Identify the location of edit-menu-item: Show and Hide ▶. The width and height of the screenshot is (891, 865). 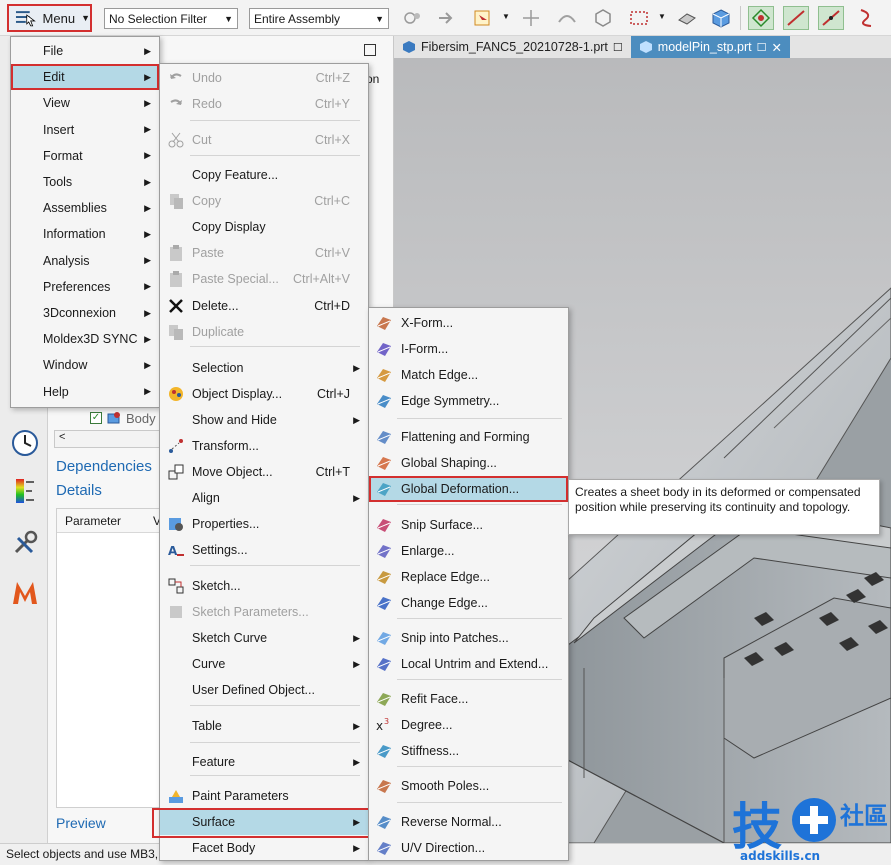
(264, 420).